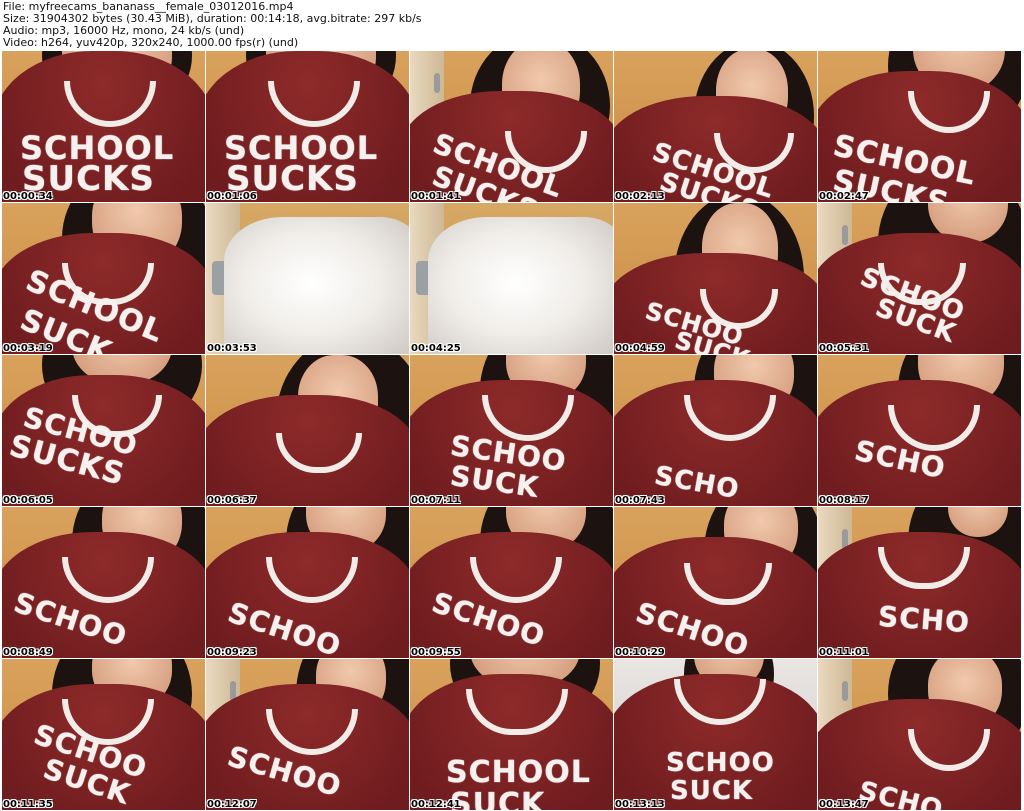 This screenshot has width=1024, height=811. Describe the element at coordinates (640, 804) in the screenshot. I see `thumbnail-timestamp: 00:13:13` at that location.